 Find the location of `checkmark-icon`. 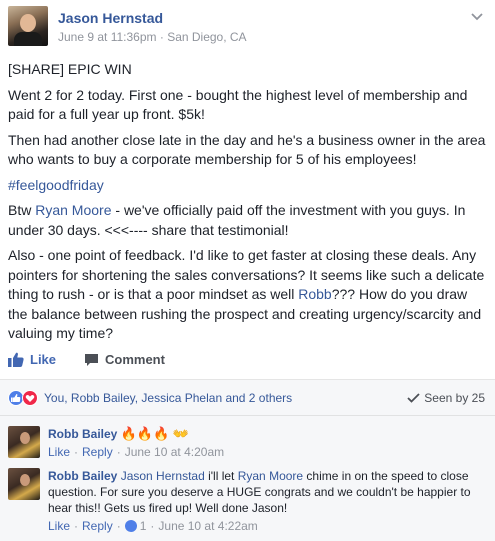

checkmark-icon is located at coordinates (413, 398).